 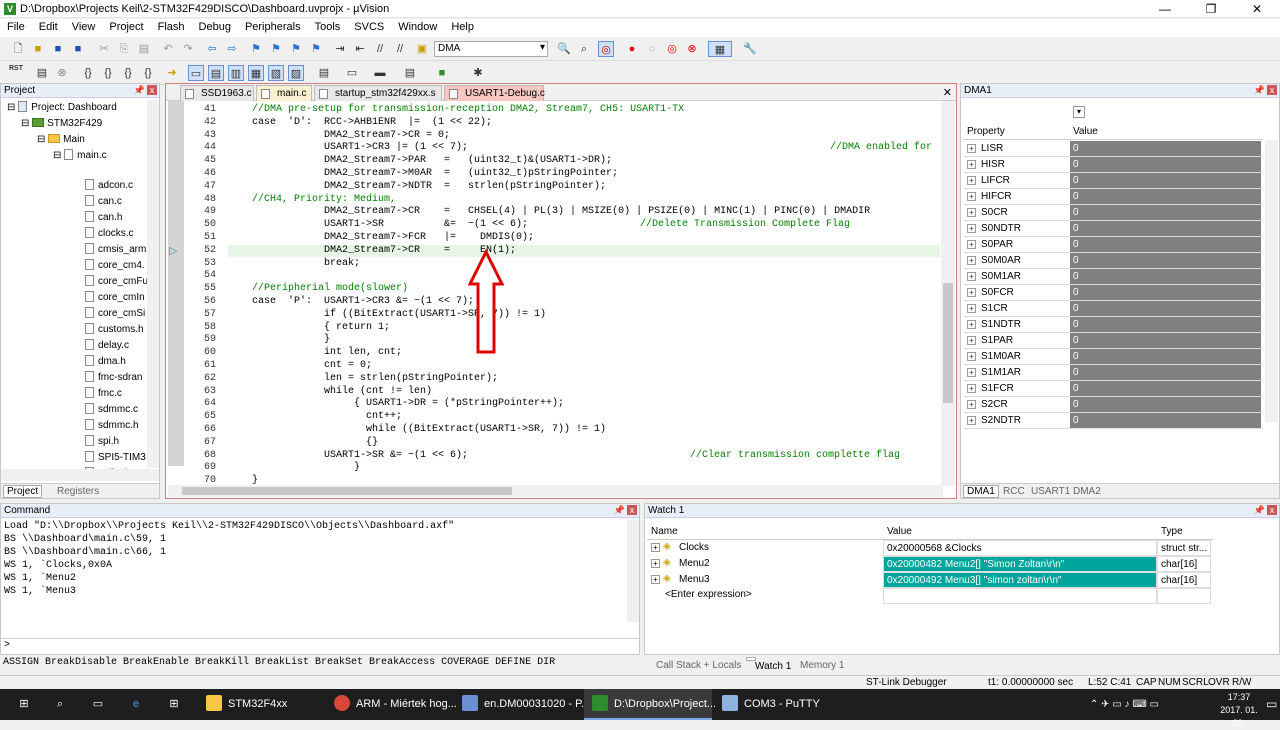 I want to click on code-line: //Peripherial mode(slower), so click(x=318, y=288).